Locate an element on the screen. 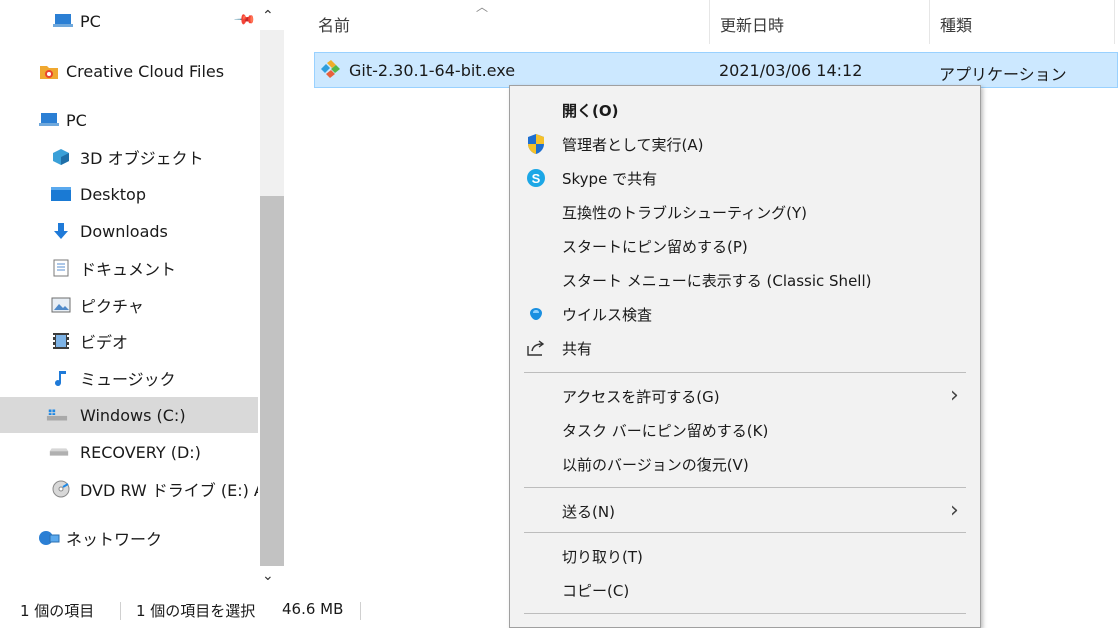 Image resolution: width=1118 pixels, height=628 pixels. menu-item-start-menu-classic: スタート メニューに表示する (Classic Shell) is located at coordinates (745, 280).